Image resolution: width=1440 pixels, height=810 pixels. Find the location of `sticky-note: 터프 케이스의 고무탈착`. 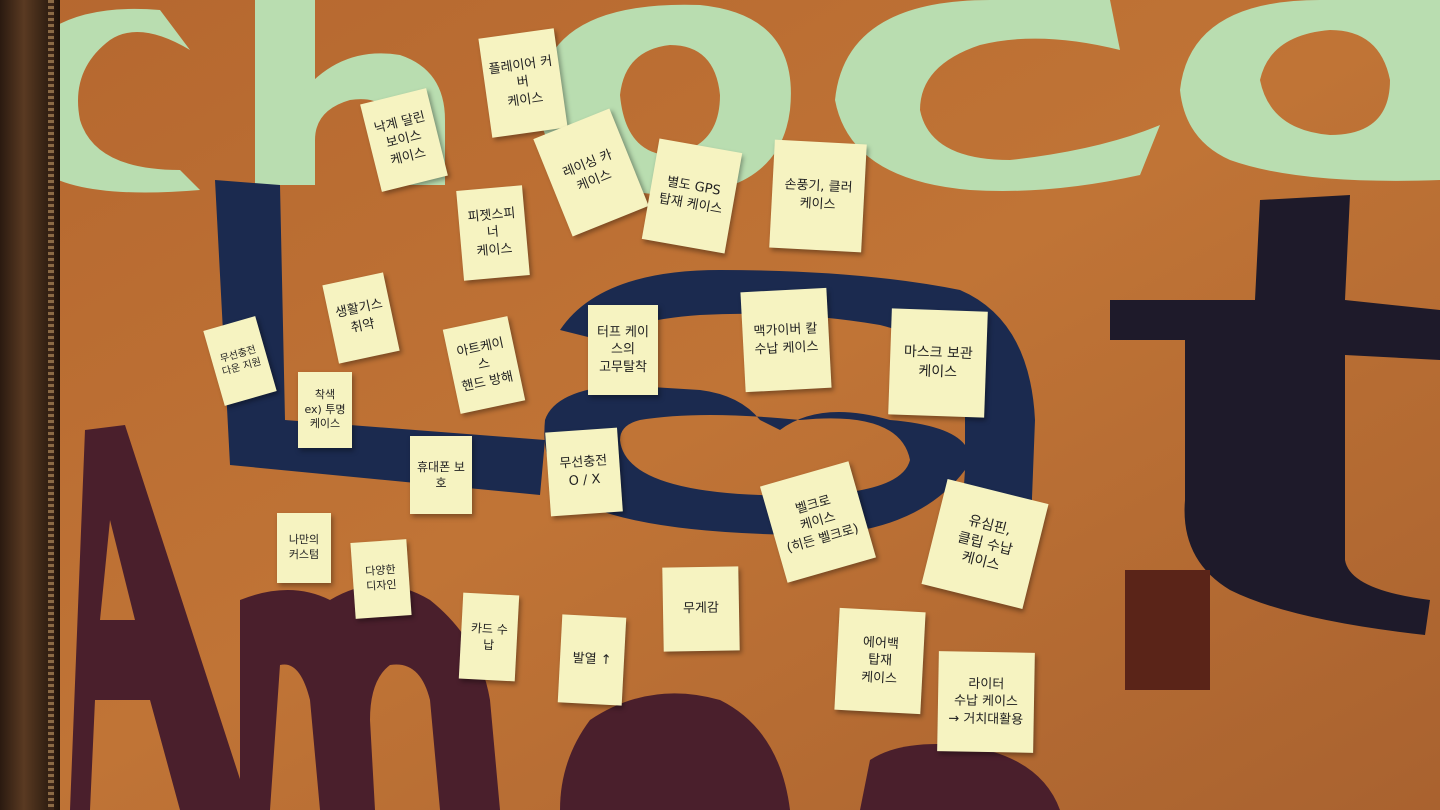

sticky-note: 터프 케이스의 고무탈착 is located at coordinates (623, 350).